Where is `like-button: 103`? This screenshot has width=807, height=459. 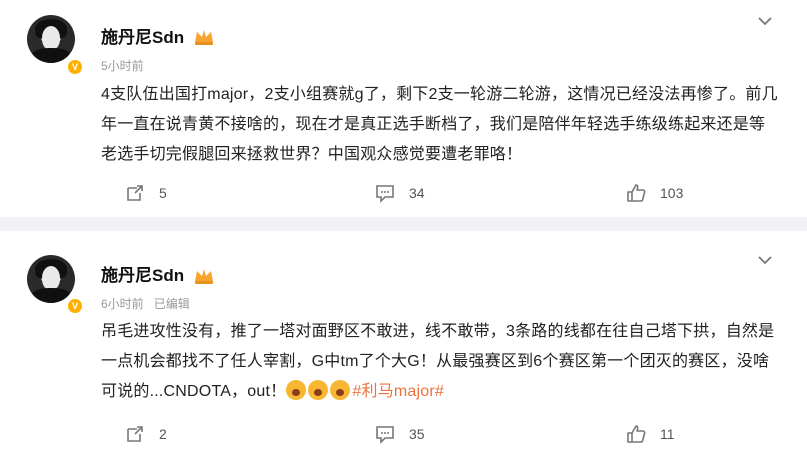 like-button: 103 is located at coordinates (666, 193).